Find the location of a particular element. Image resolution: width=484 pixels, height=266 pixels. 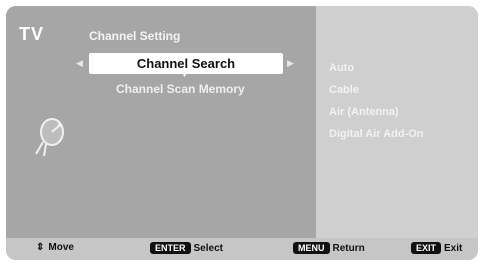

exit-label: Exit is located at coordinates (453, 248).